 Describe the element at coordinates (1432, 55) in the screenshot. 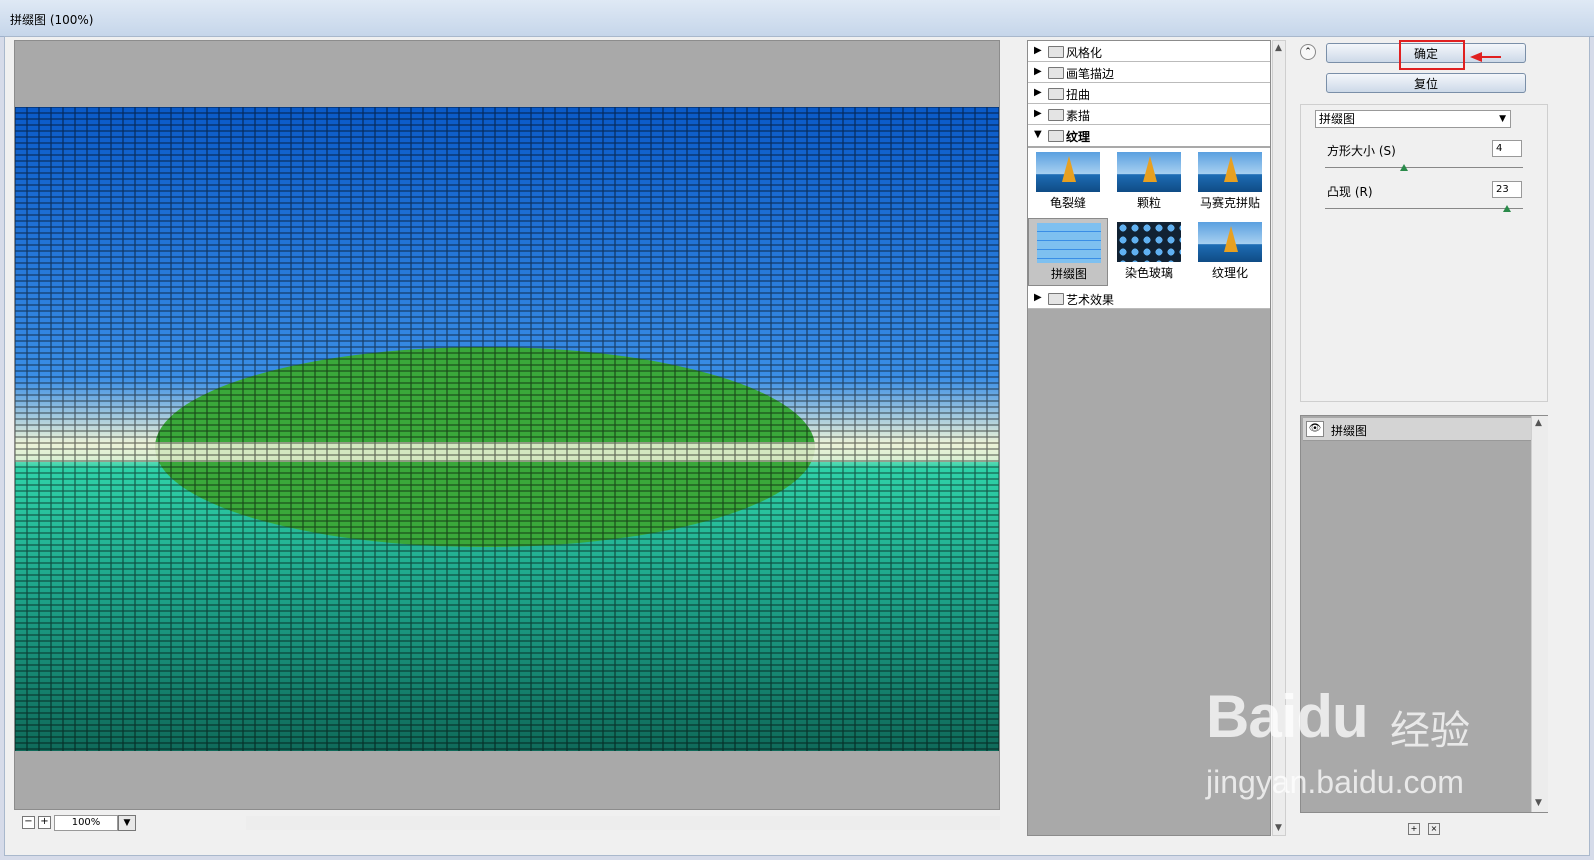

I see `annotation-highlight-box` at that location.